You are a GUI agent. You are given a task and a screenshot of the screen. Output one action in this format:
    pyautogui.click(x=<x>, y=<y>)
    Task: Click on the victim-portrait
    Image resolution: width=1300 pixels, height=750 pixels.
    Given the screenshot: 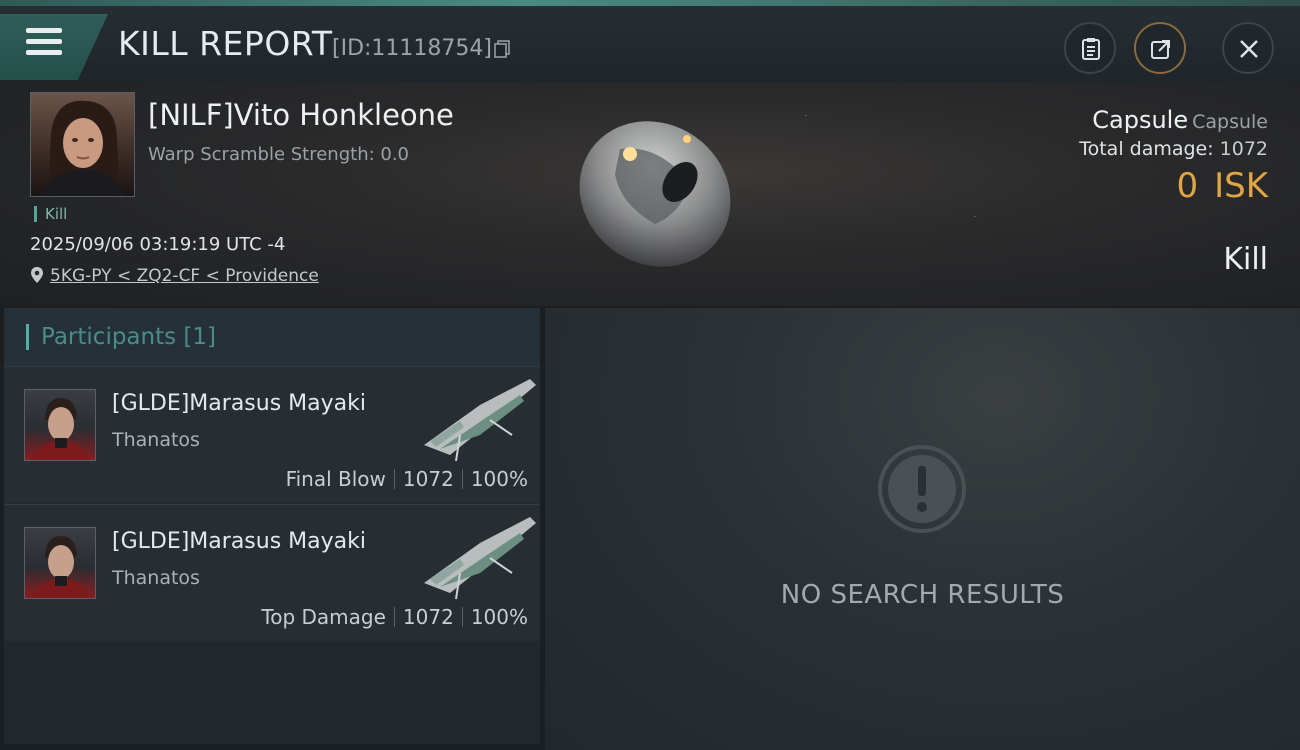 What is the action you would take?
    pyautogui.click(x=82, y=144)
    